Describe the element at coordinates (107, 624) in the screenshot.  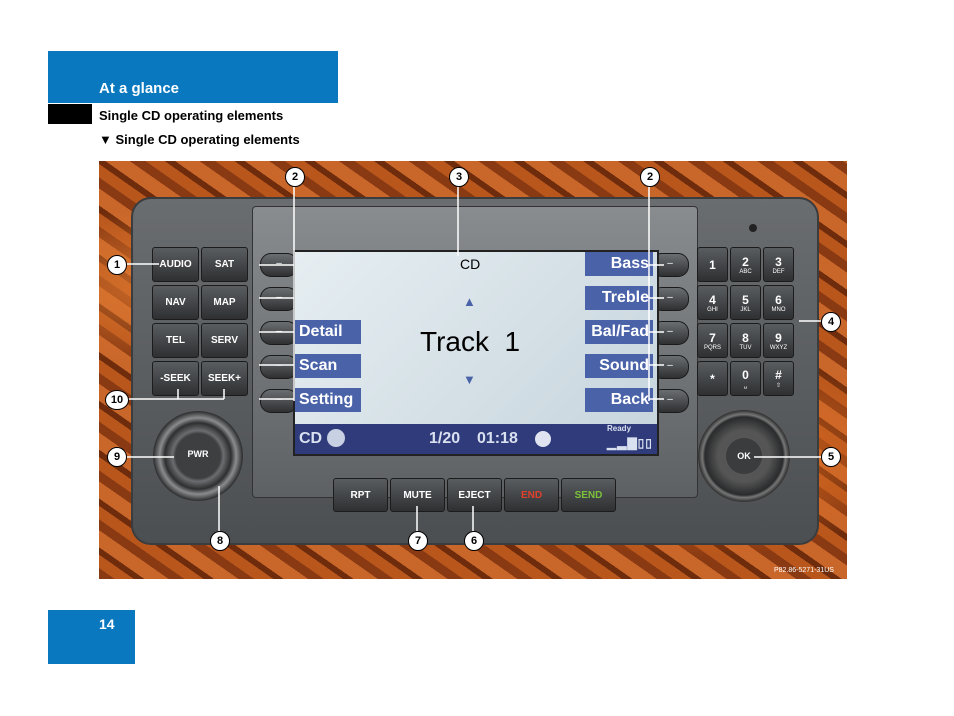
I see `page-number: 14` at that location.